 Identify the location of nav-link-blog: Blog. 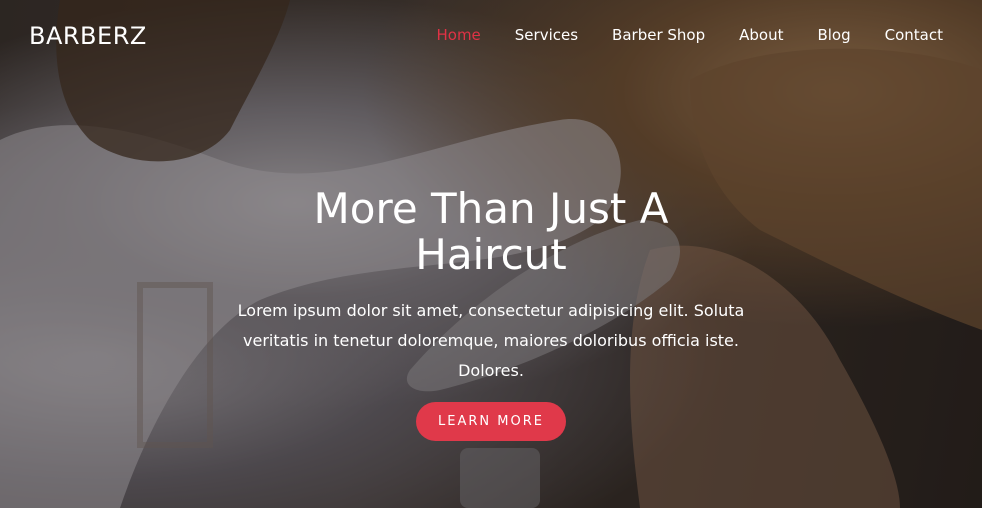
(833, 35).